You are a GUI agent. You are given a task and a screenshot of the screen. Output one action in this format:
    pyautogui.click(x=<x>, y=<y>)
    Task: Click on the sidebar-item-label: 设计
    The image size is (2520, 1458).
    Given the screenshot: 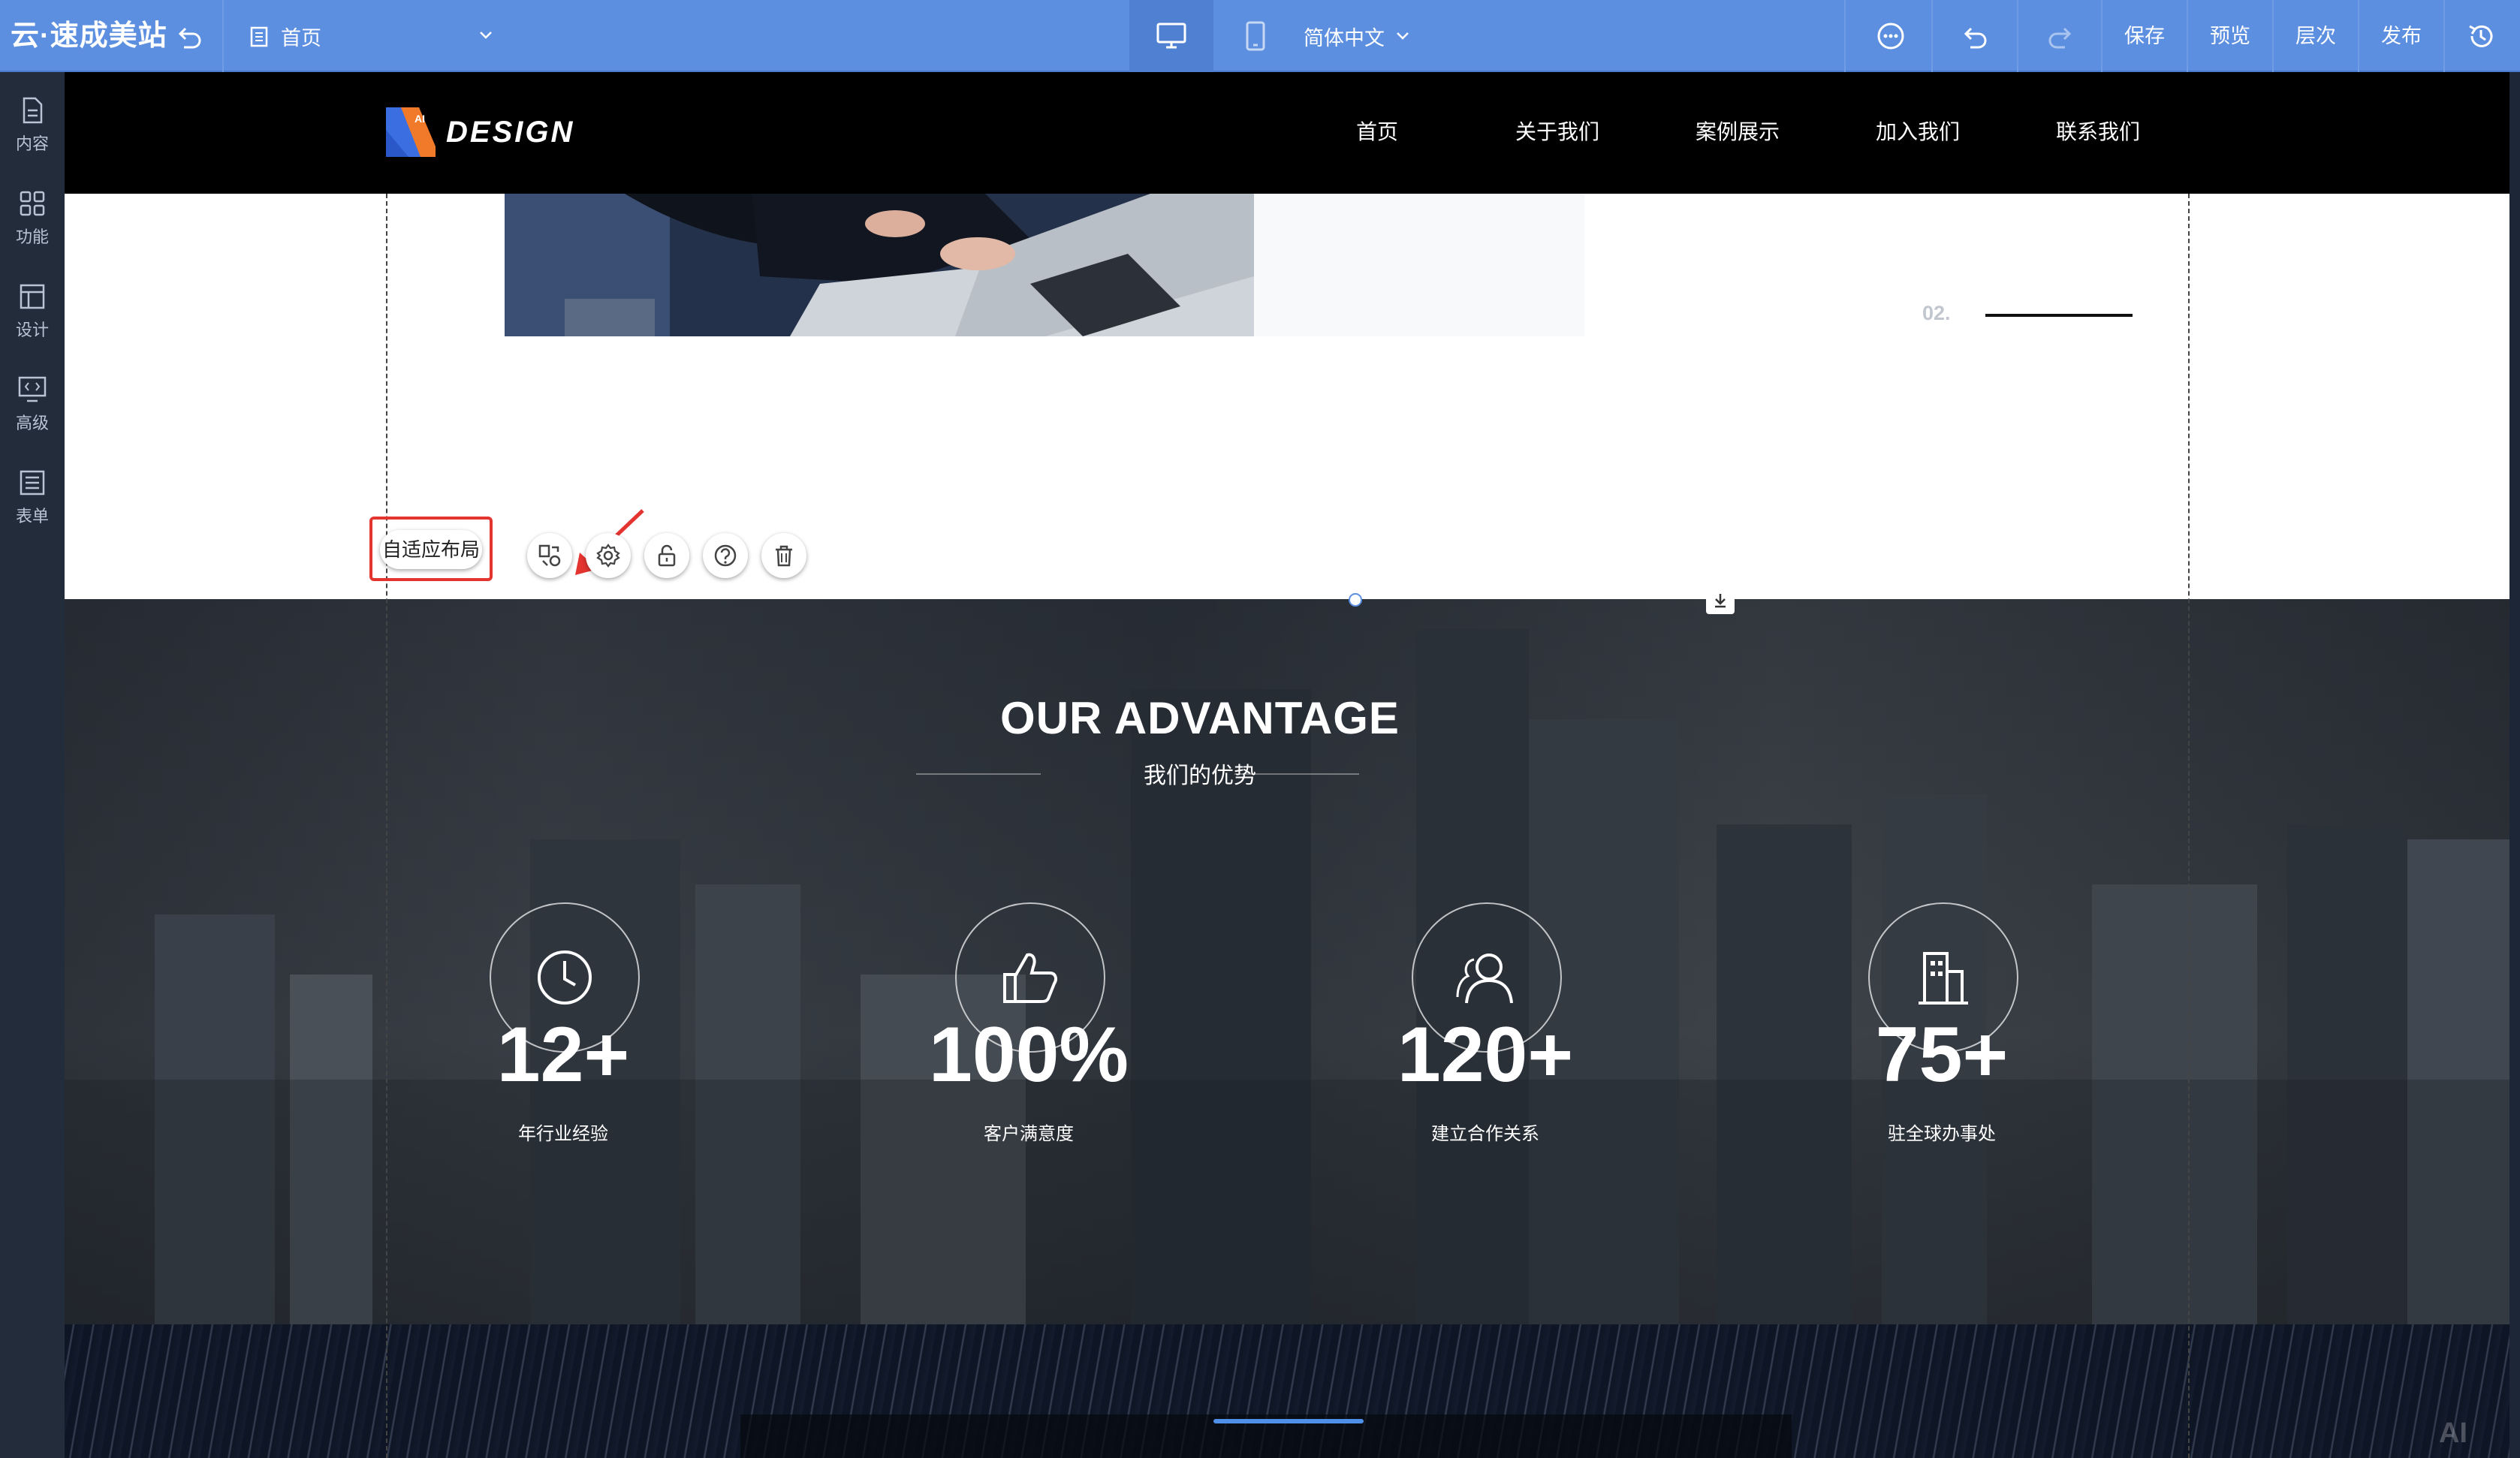 What is the action you would take?
    pyautogui.click(x=32, y=330)
    